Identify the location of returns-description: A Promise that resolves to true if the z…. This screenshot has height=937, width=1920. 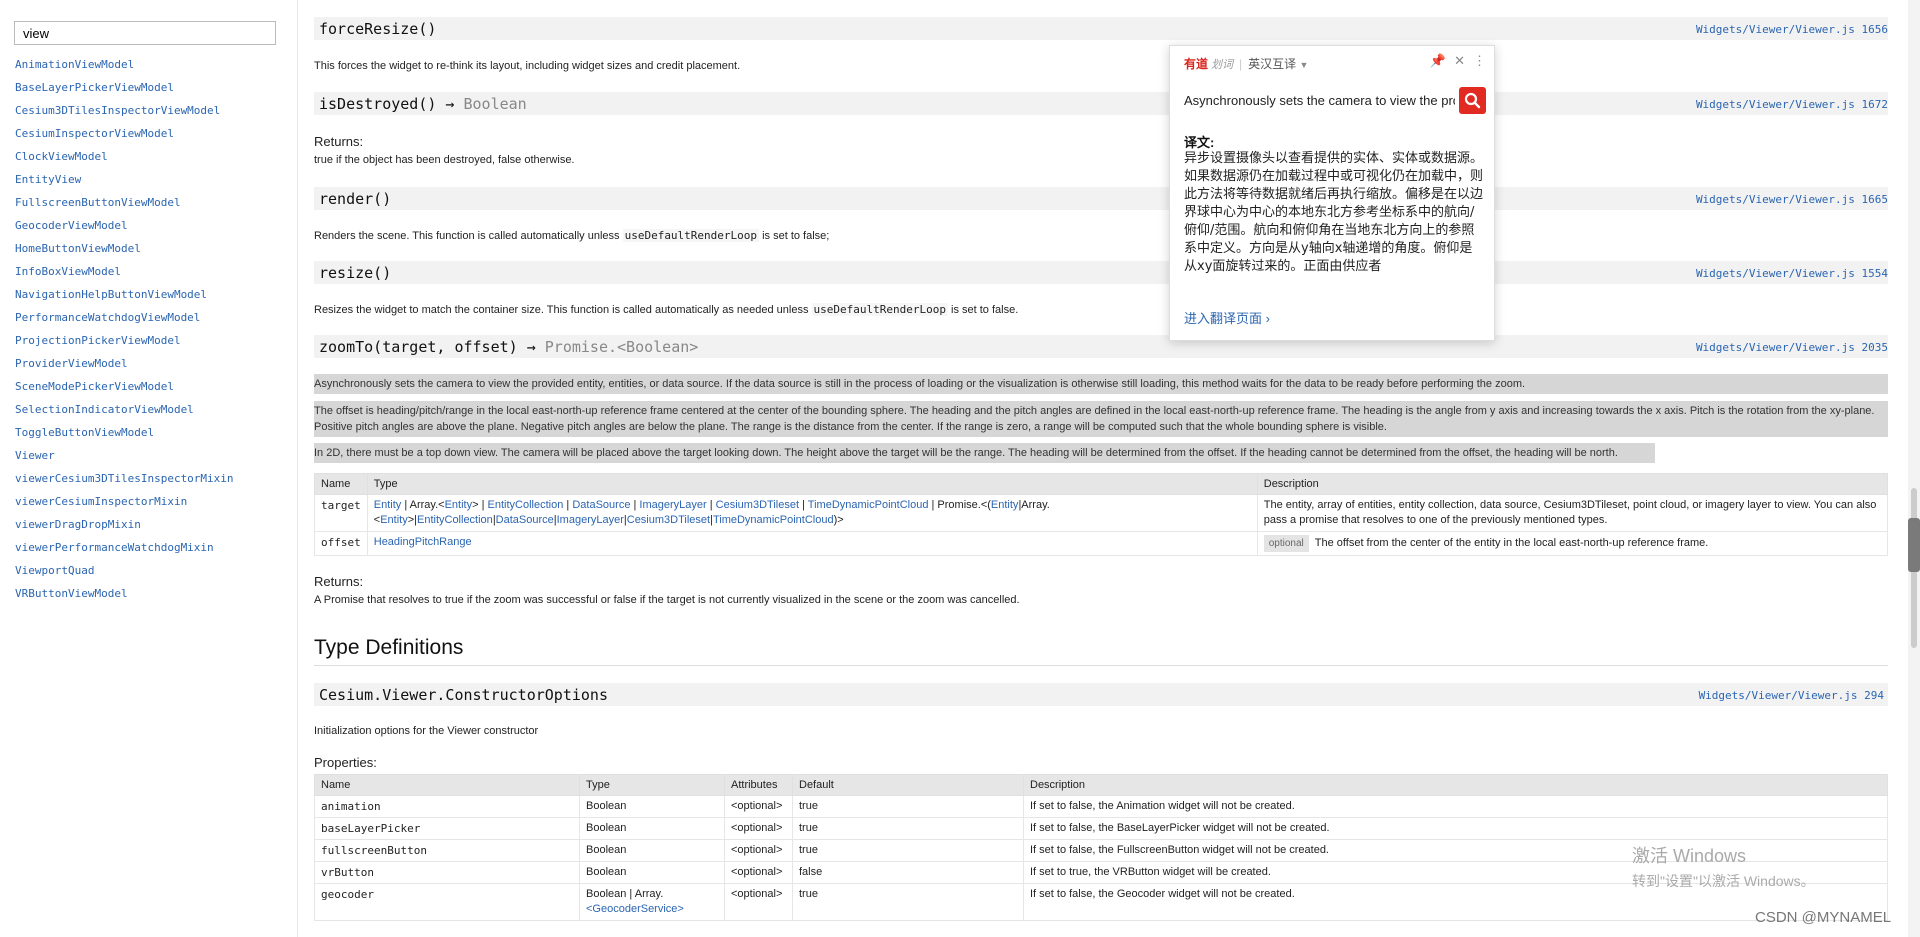
(667, 600).